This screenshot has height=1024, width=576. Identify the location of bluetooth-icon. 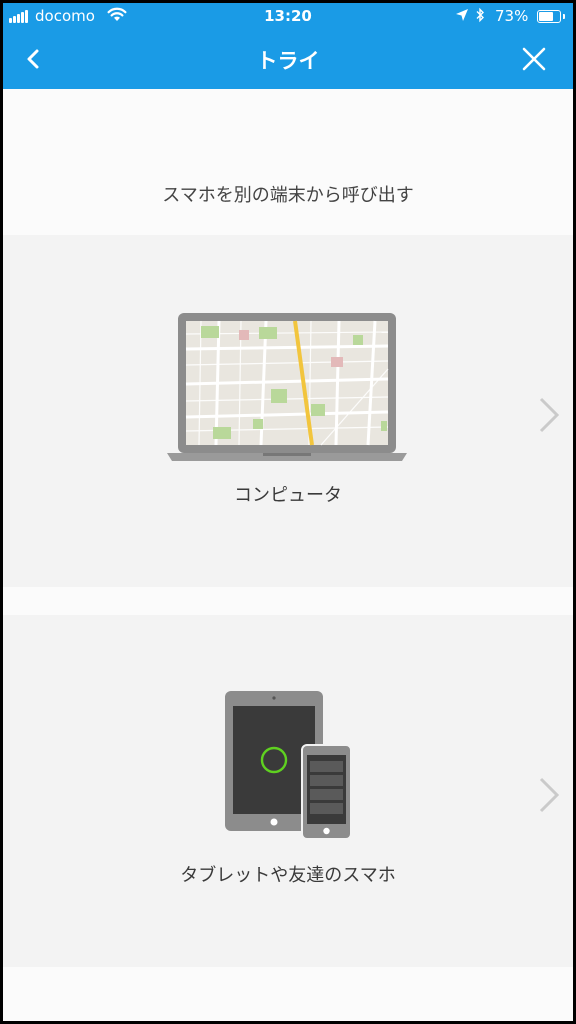
(480, 15).